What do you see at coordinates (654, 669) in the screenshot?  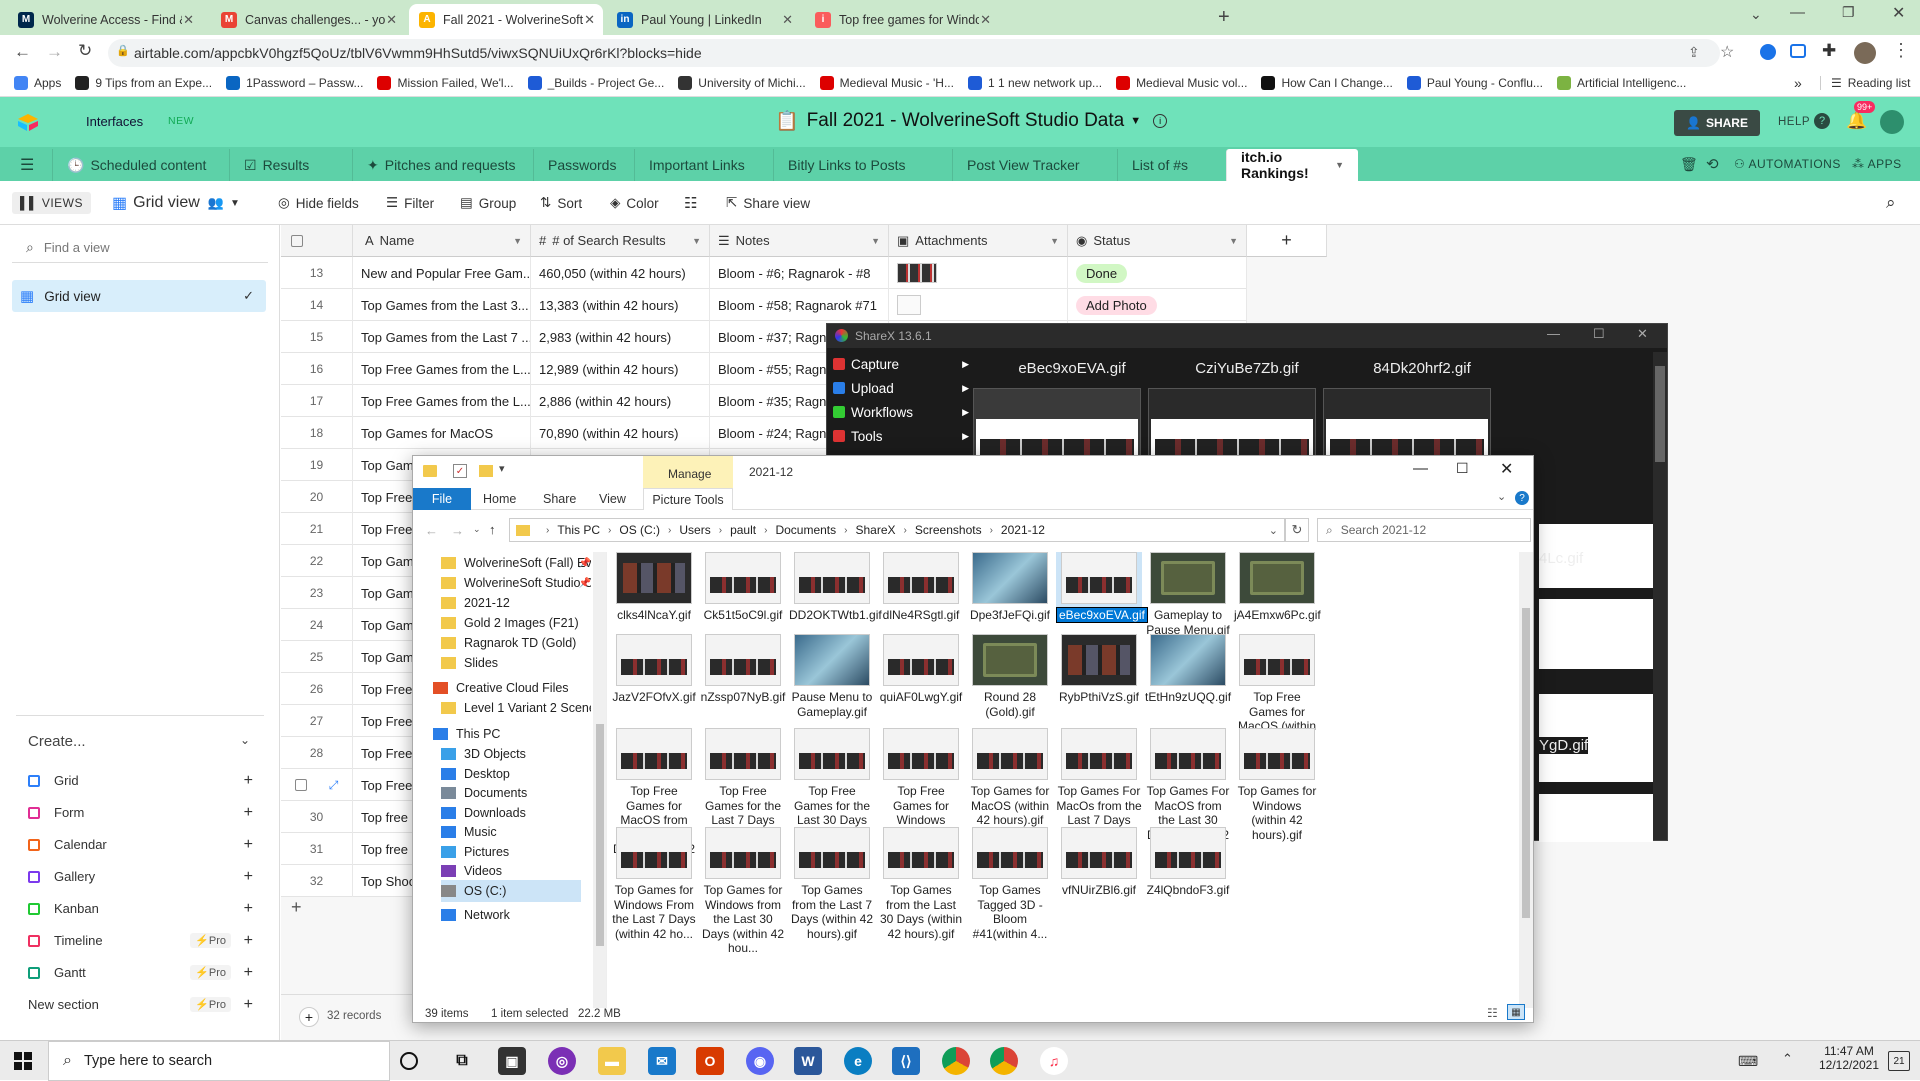 I see `file-item: JazV2FOfvX.gif` at bounding box center [654, 669].